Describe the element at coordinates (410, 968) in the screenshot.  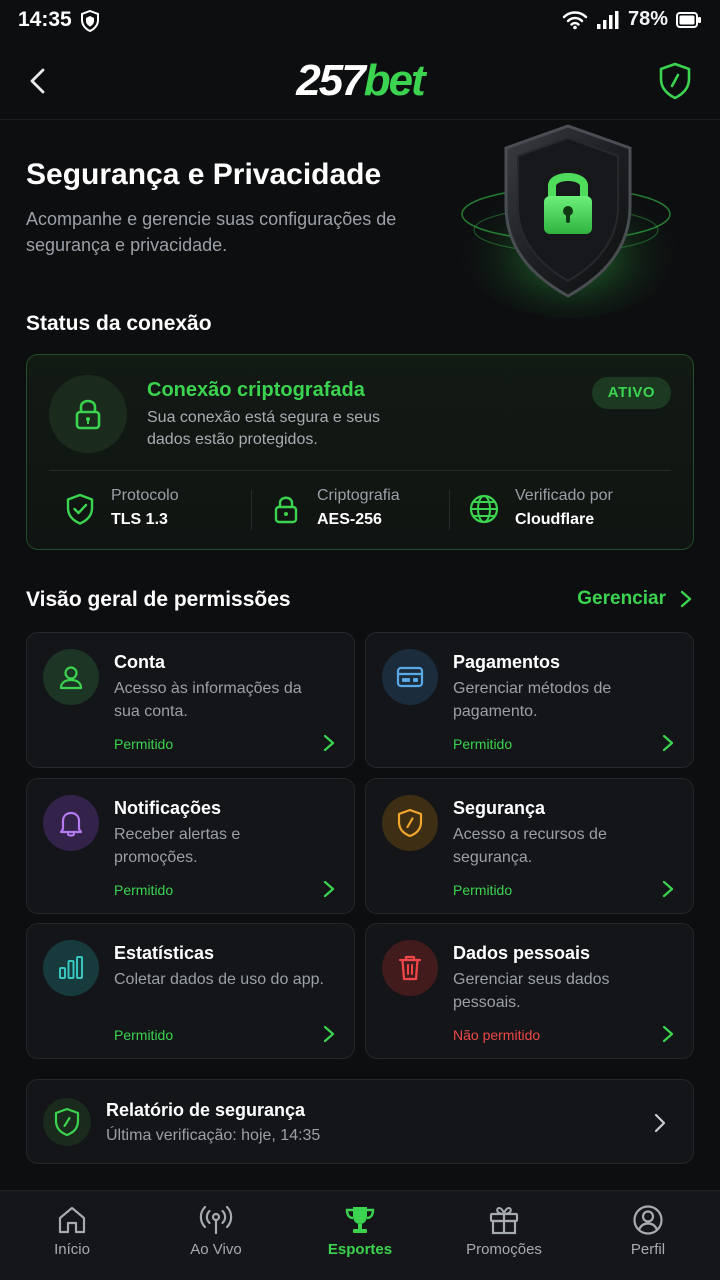
I see `trash-icon` at that location.